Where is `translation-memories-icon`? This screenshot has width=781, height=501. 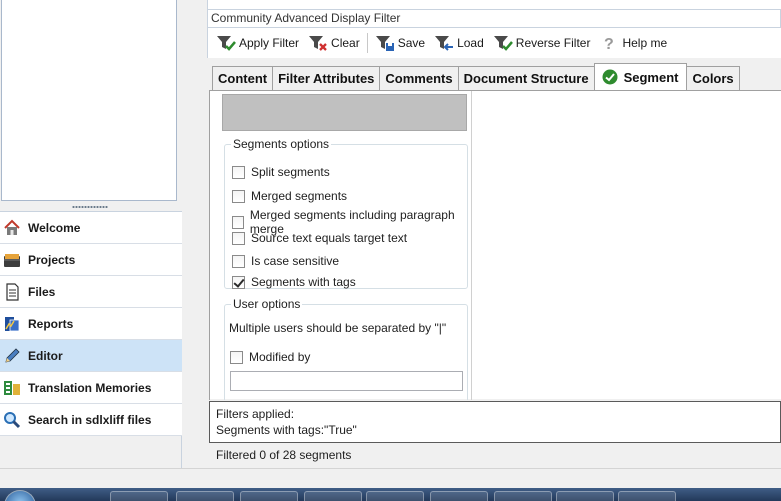 translation-memories-icon is located at coordinates (12, 388).